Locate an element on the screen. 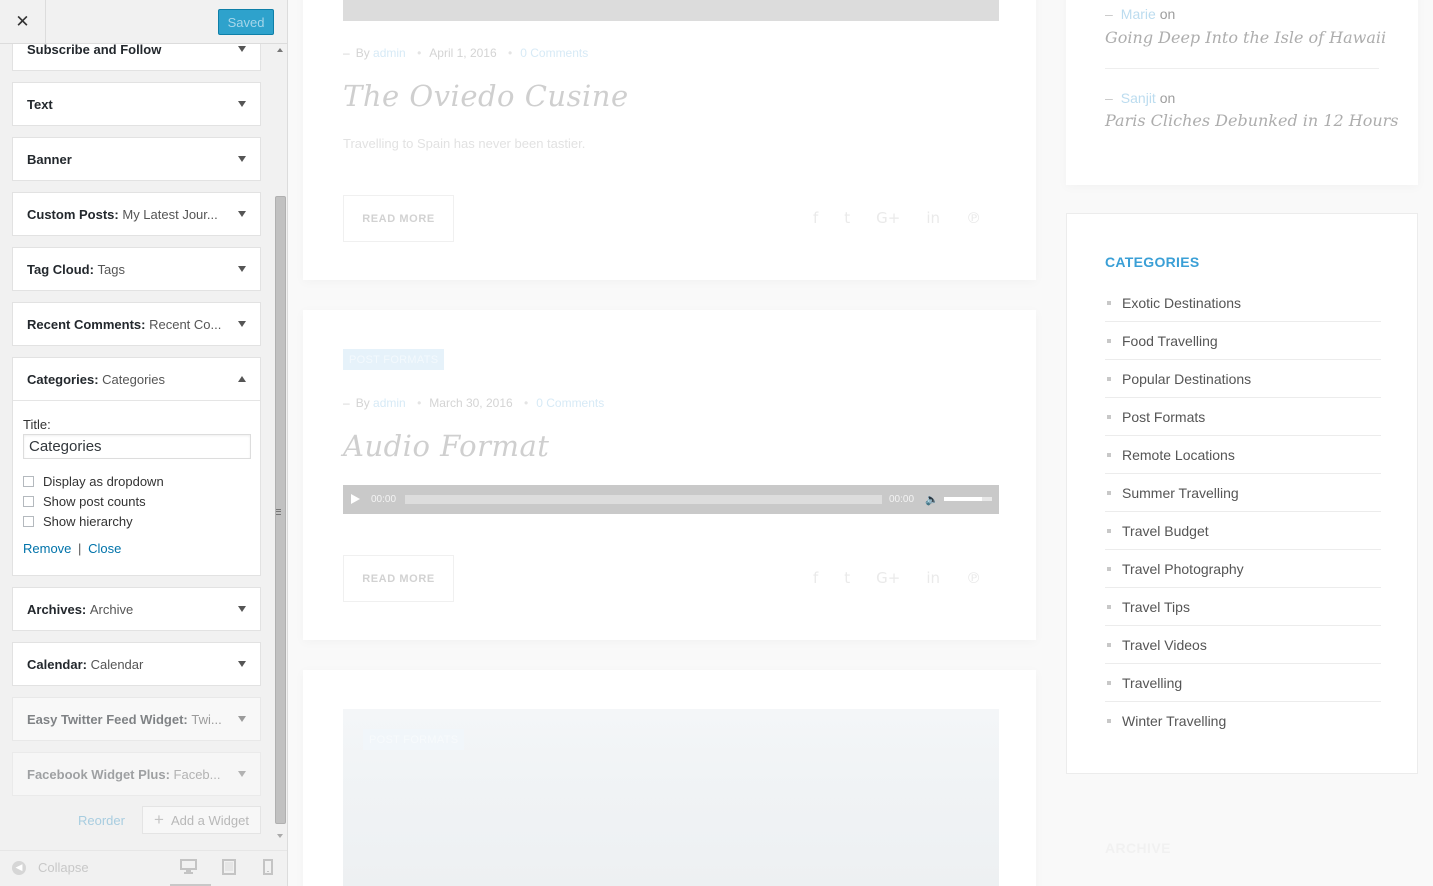  category-link: Travel Photography is located at coordinates (1183, 569).